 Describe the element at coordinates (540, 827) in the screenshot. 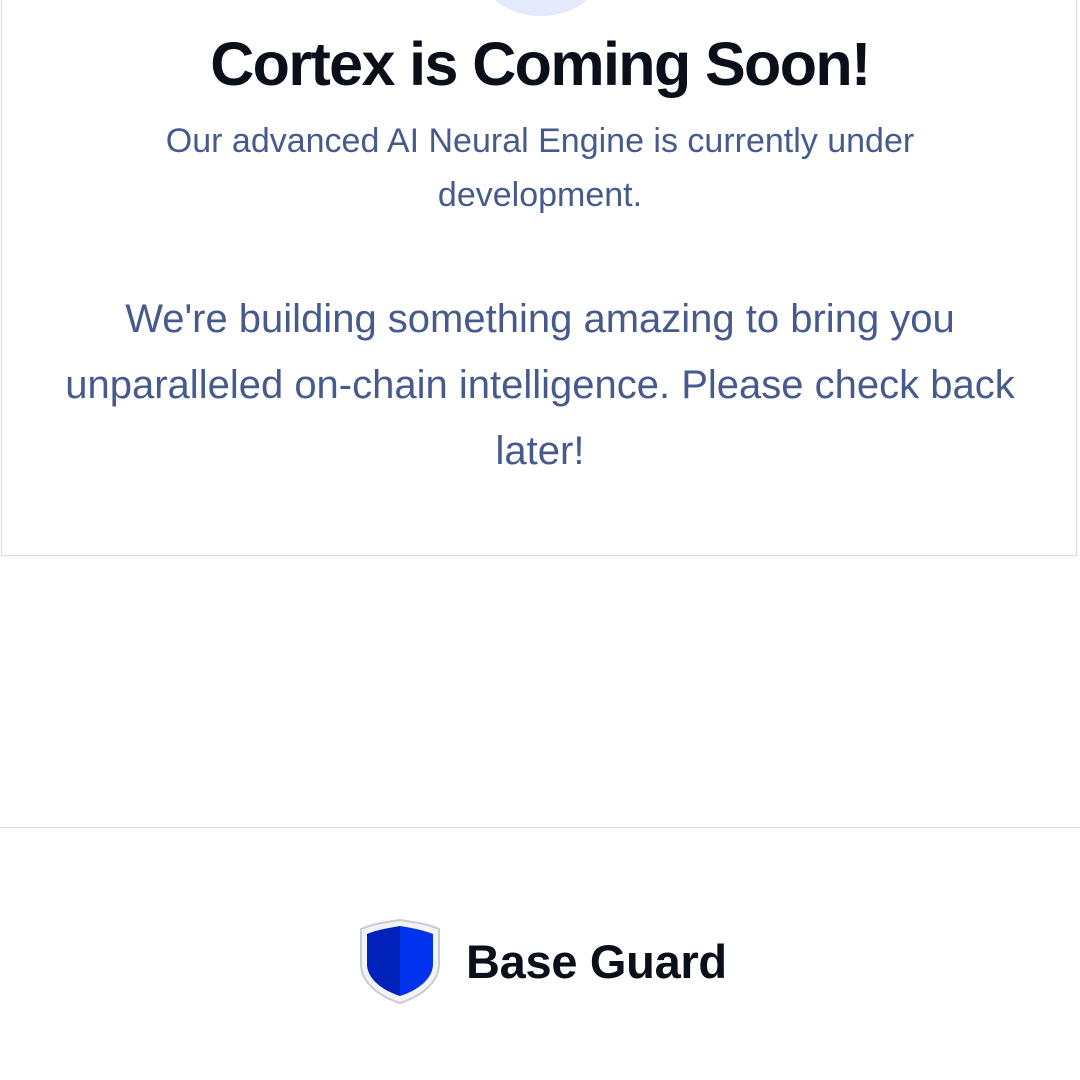

I see `footer-divider` at that location.